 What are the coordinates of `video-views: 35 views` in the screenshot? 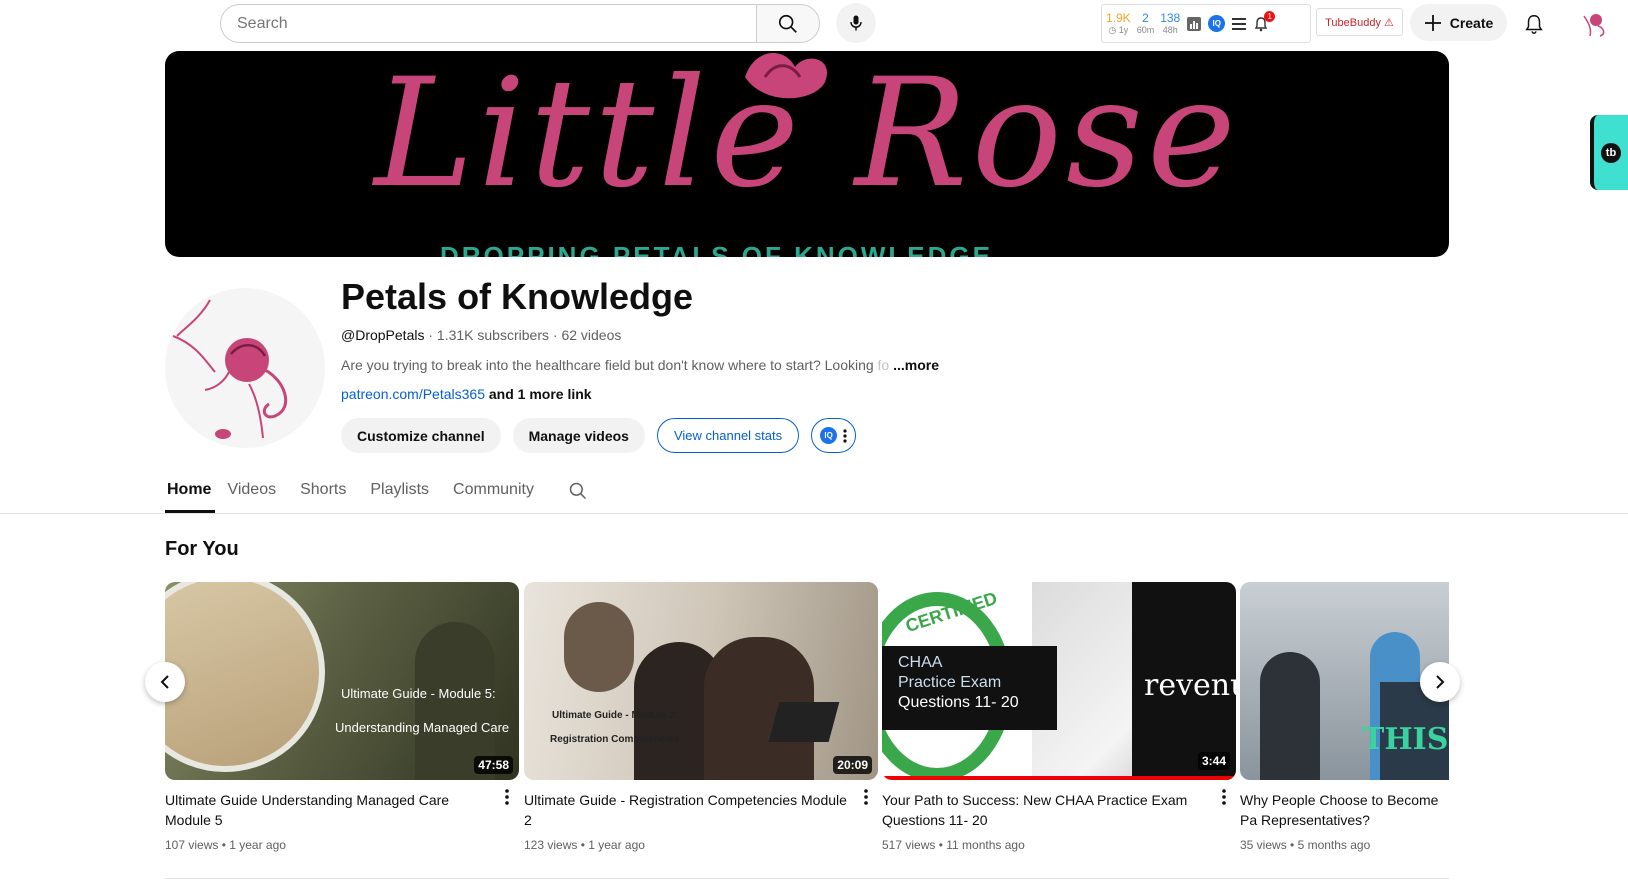 It's located at (1263, 845).